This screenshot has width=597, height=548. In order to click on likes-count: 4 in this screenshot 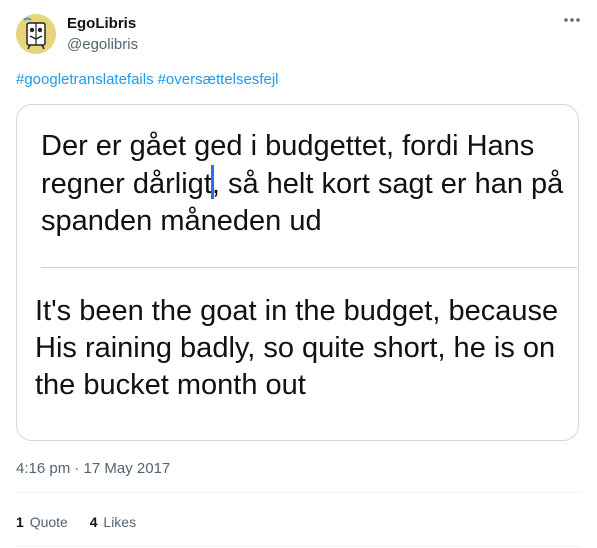, I will do `click(93, 522)`.